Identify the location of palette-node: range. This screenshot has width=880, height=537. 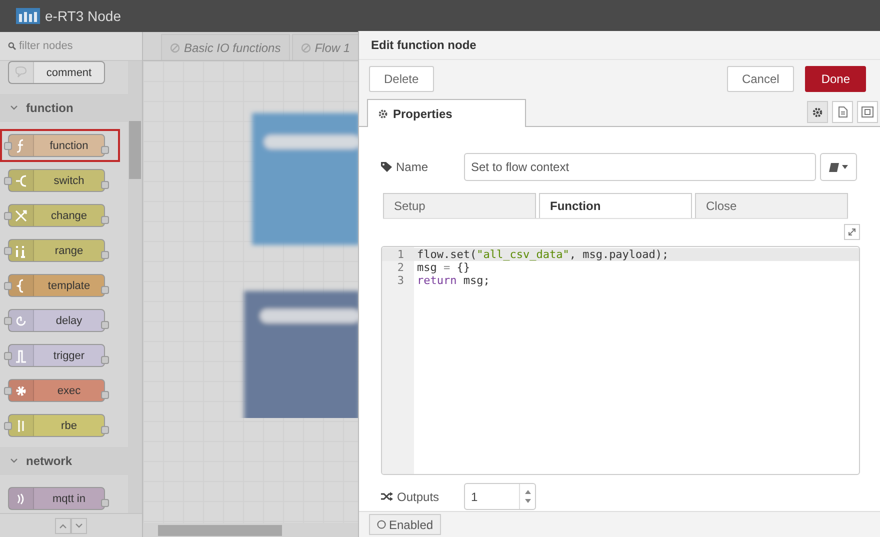
(56, 250).